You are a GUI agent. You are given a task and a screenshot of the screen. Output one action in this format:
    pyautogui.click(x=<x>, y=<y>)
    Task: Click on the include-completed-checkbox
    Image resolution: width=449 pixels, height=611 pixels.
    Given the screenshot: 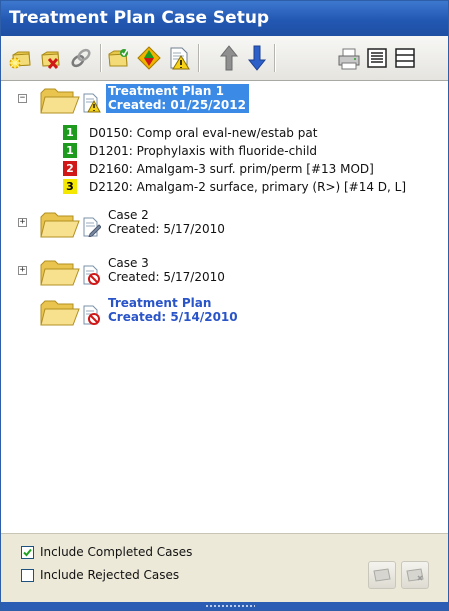 What is the action you would take?
    pyautogui.click(x=27, y=552)
    